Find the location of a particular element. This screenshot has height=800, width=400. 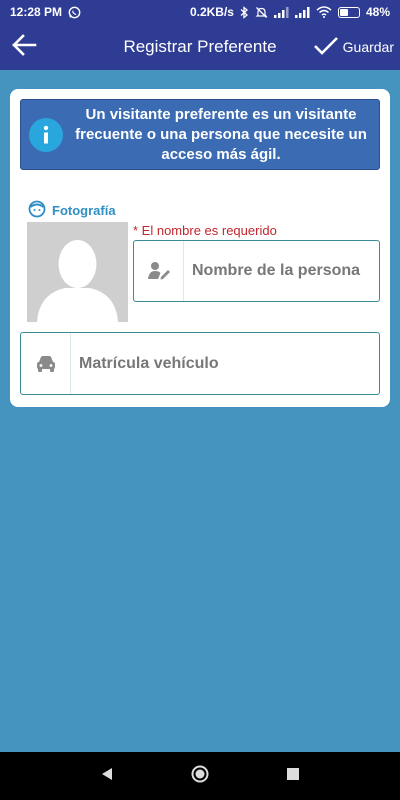

name-field is located at coordinates (256, 271).